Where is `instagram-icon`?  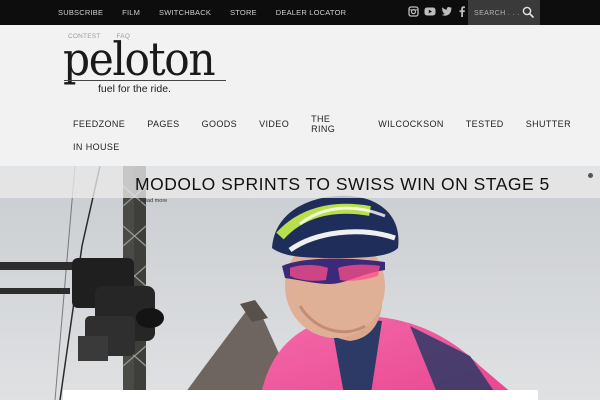
instagram-icon is located at coordinates (413, 11).